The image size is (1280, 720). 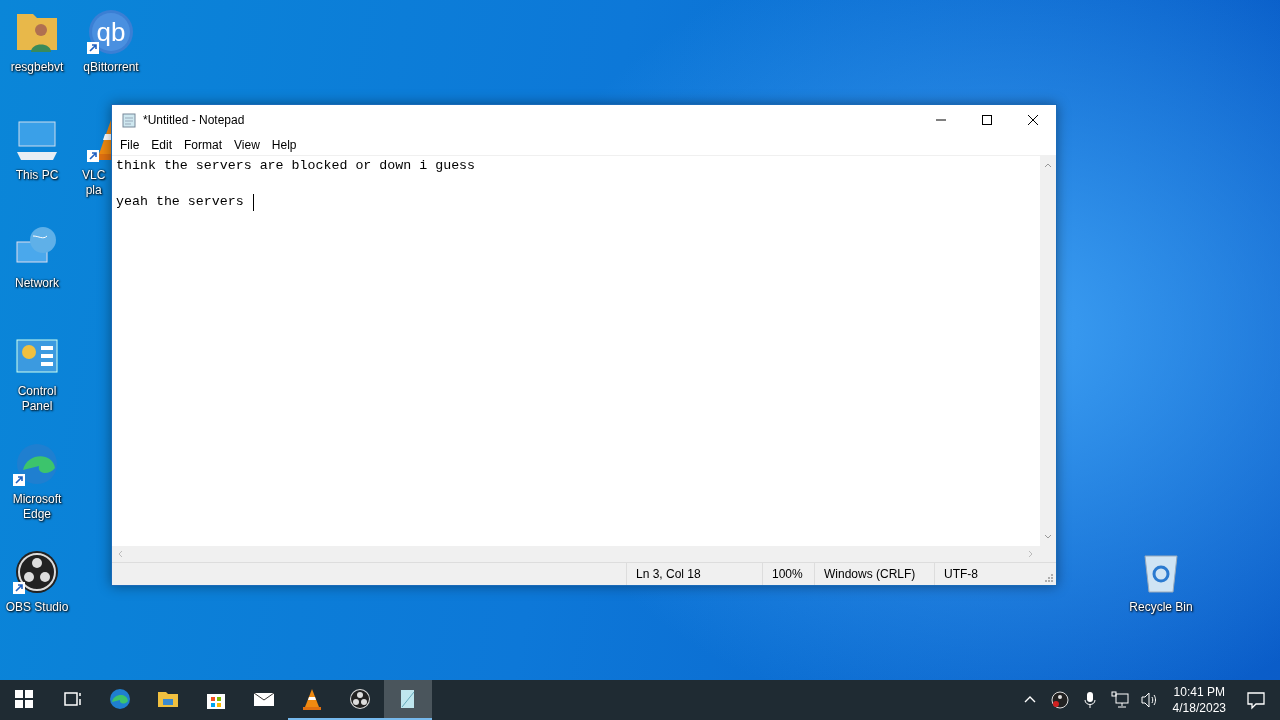 I want to click on resize-grip-icon, so click(x=1049, y=578).